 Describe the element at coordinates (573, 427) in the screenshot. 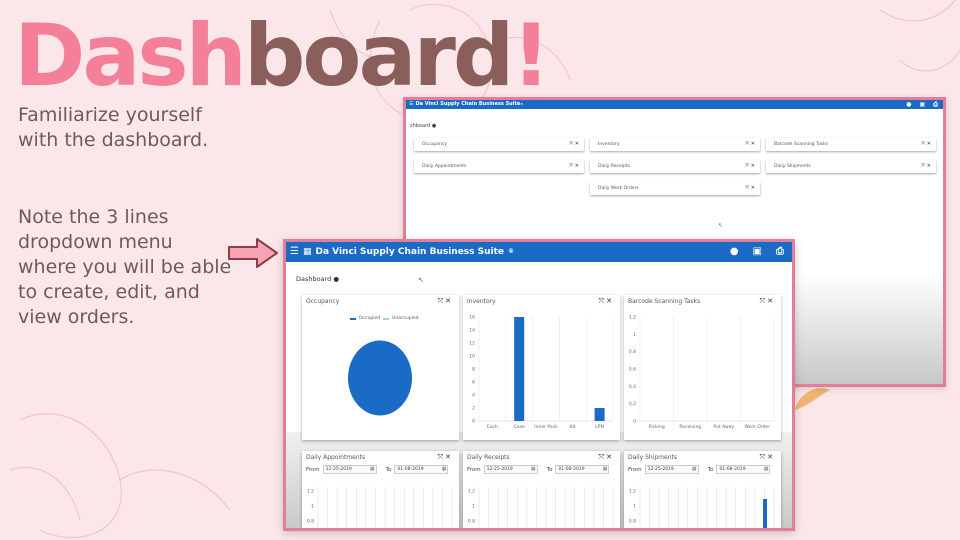

I see `x-tick-label: Kit` at that location.